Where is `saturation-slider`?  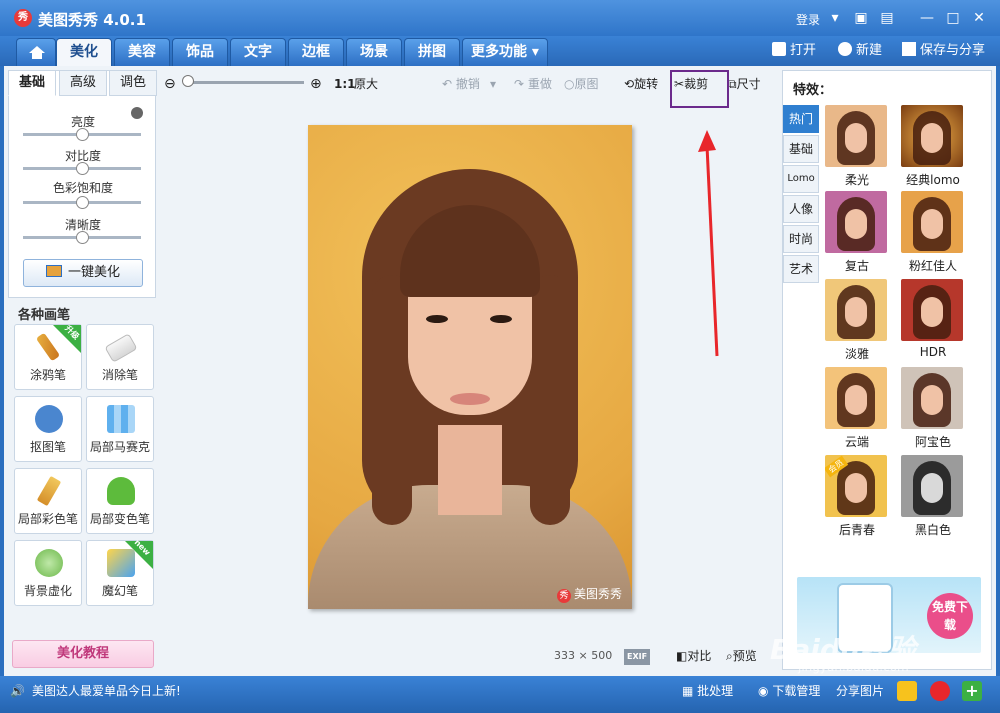 saturation-slider is located at coordinates (82, 202).